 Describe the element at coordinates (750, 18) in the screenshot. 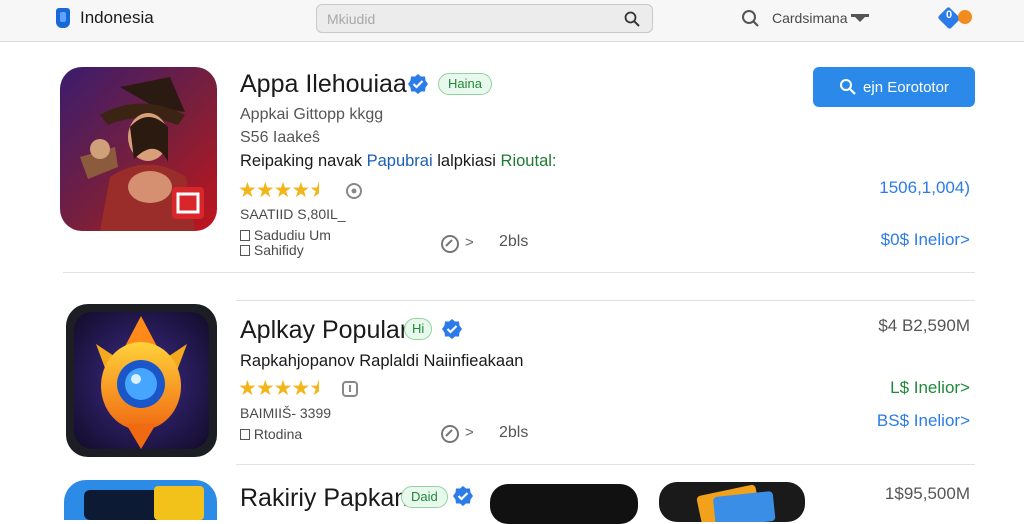

I see `location-icon` at that location.